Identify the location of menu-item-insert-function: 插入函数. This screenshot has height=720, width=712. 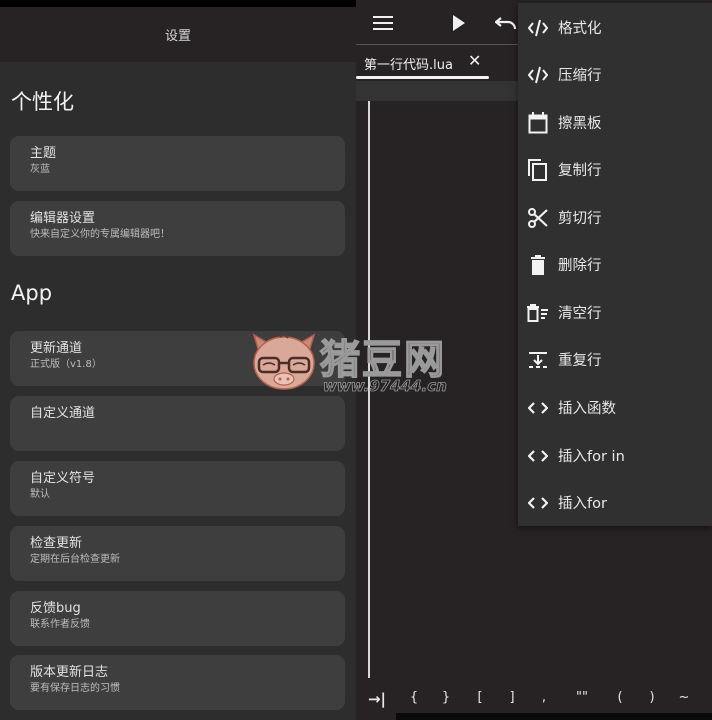
(615, 407).